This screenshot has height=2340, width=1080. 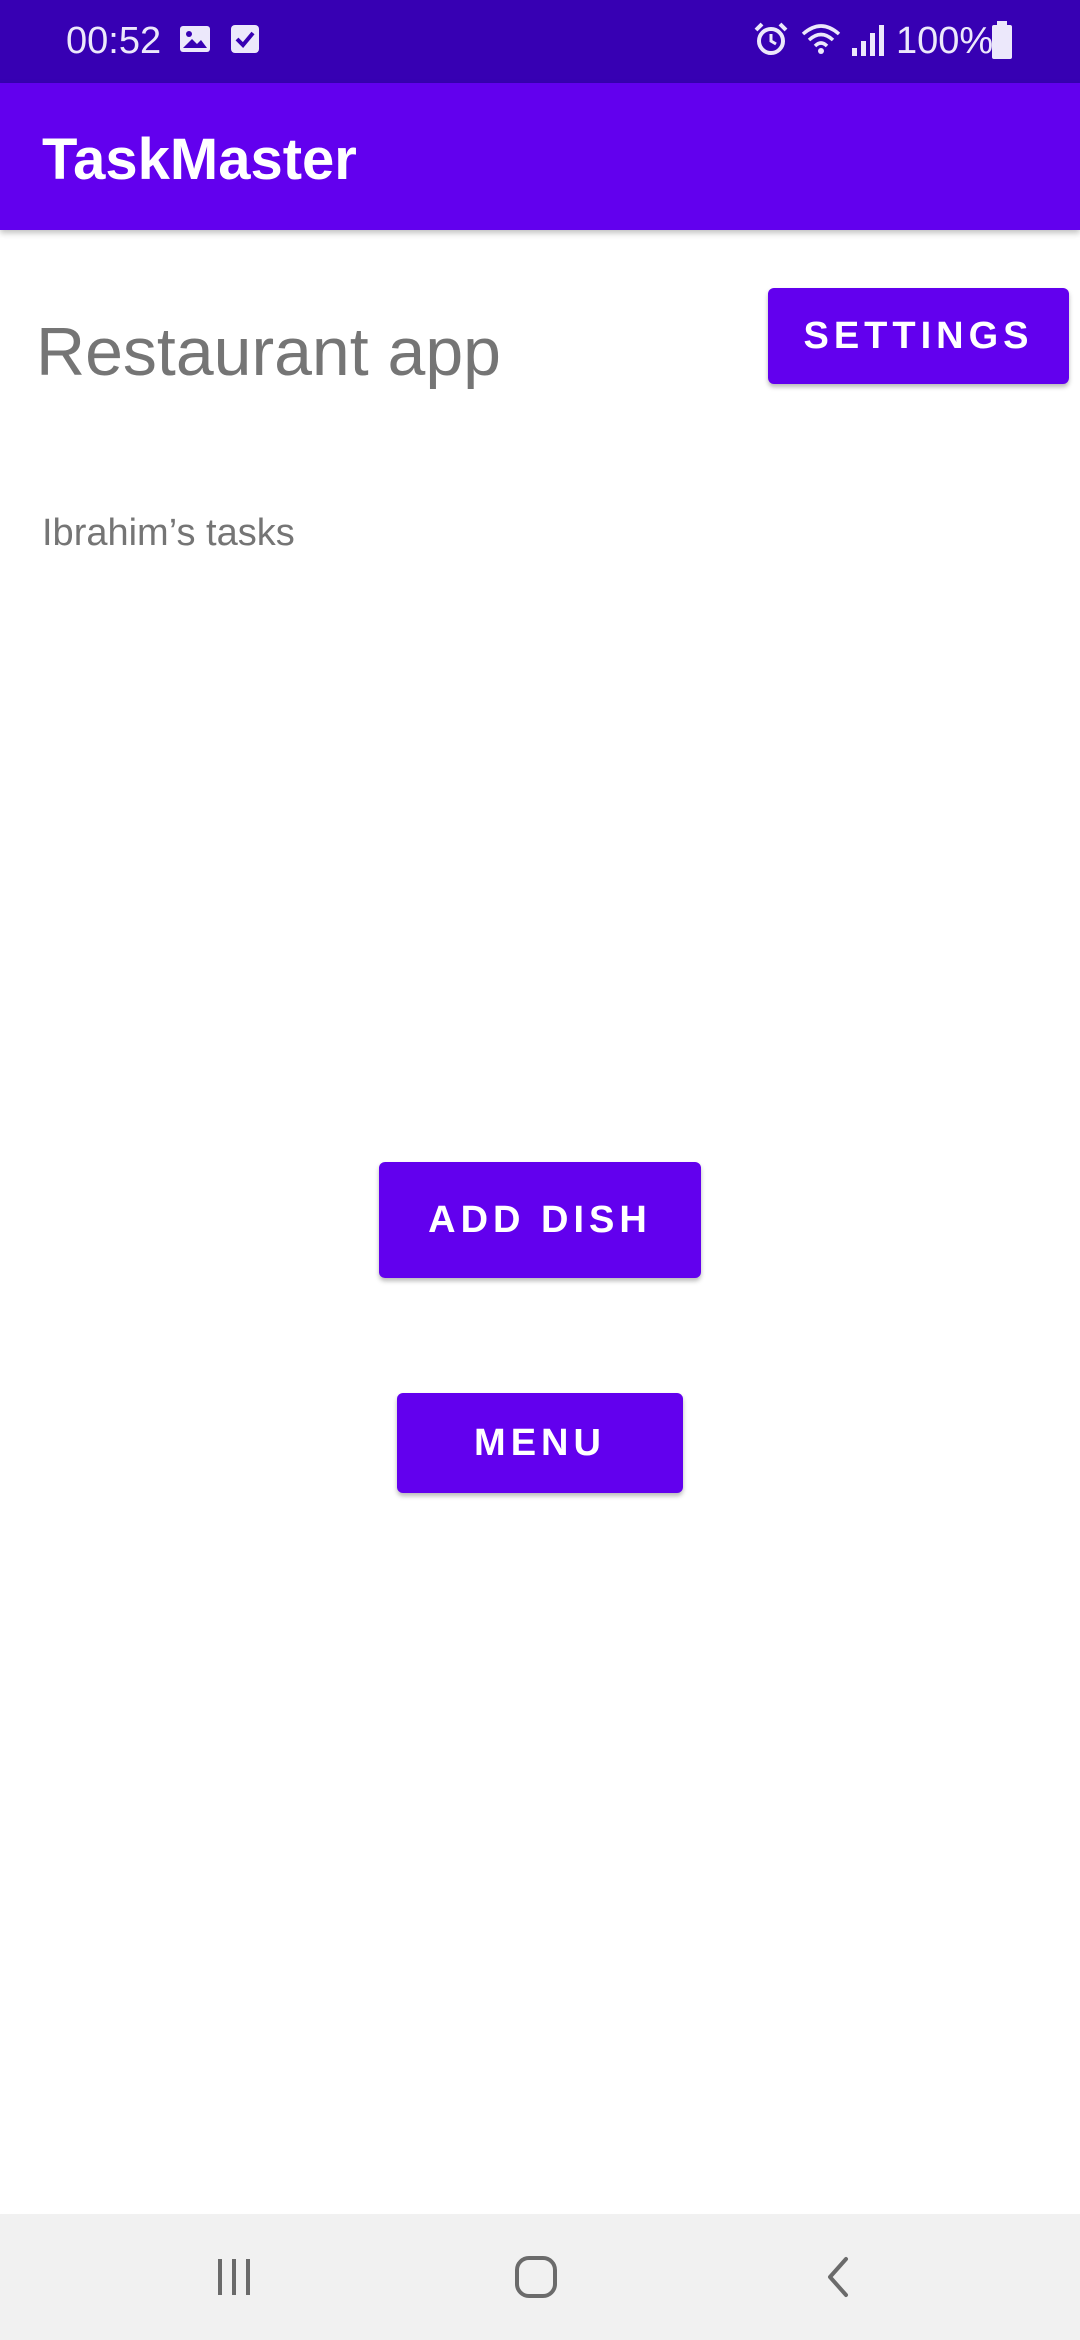 What do you see at coordinates (868, 40) in the screenshot?
I see `signal-icon` at bounding box center [868, 40].